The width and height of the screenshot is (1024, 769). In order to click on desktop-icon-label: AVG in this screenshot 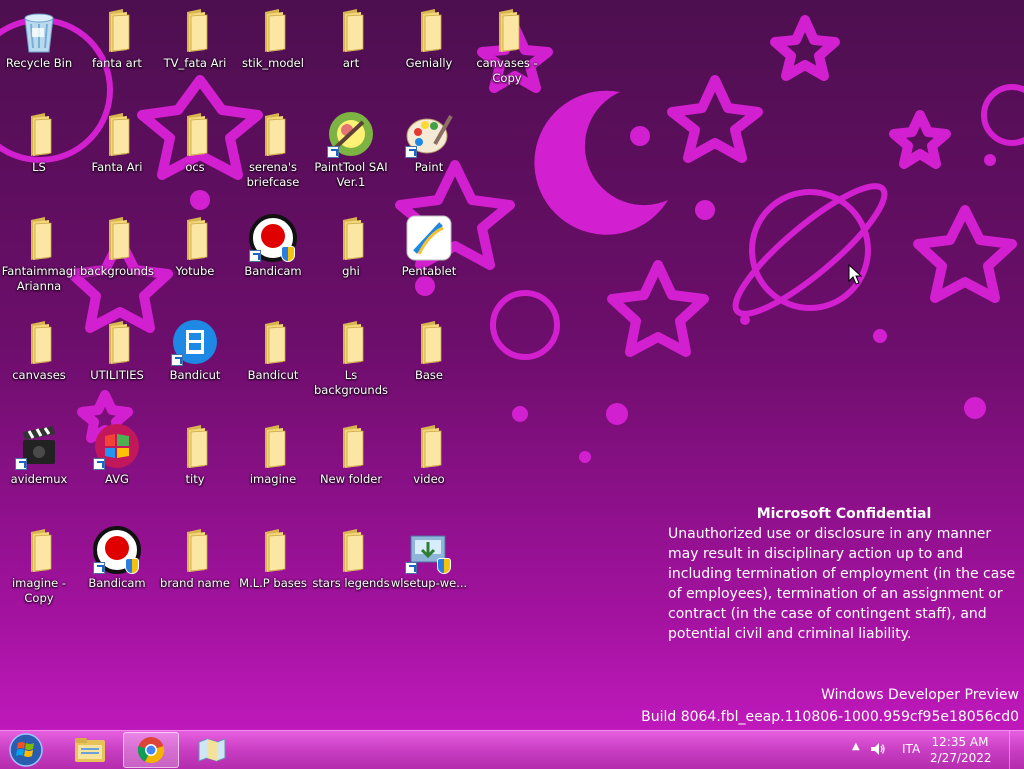, I will do `click(117, 479)`.